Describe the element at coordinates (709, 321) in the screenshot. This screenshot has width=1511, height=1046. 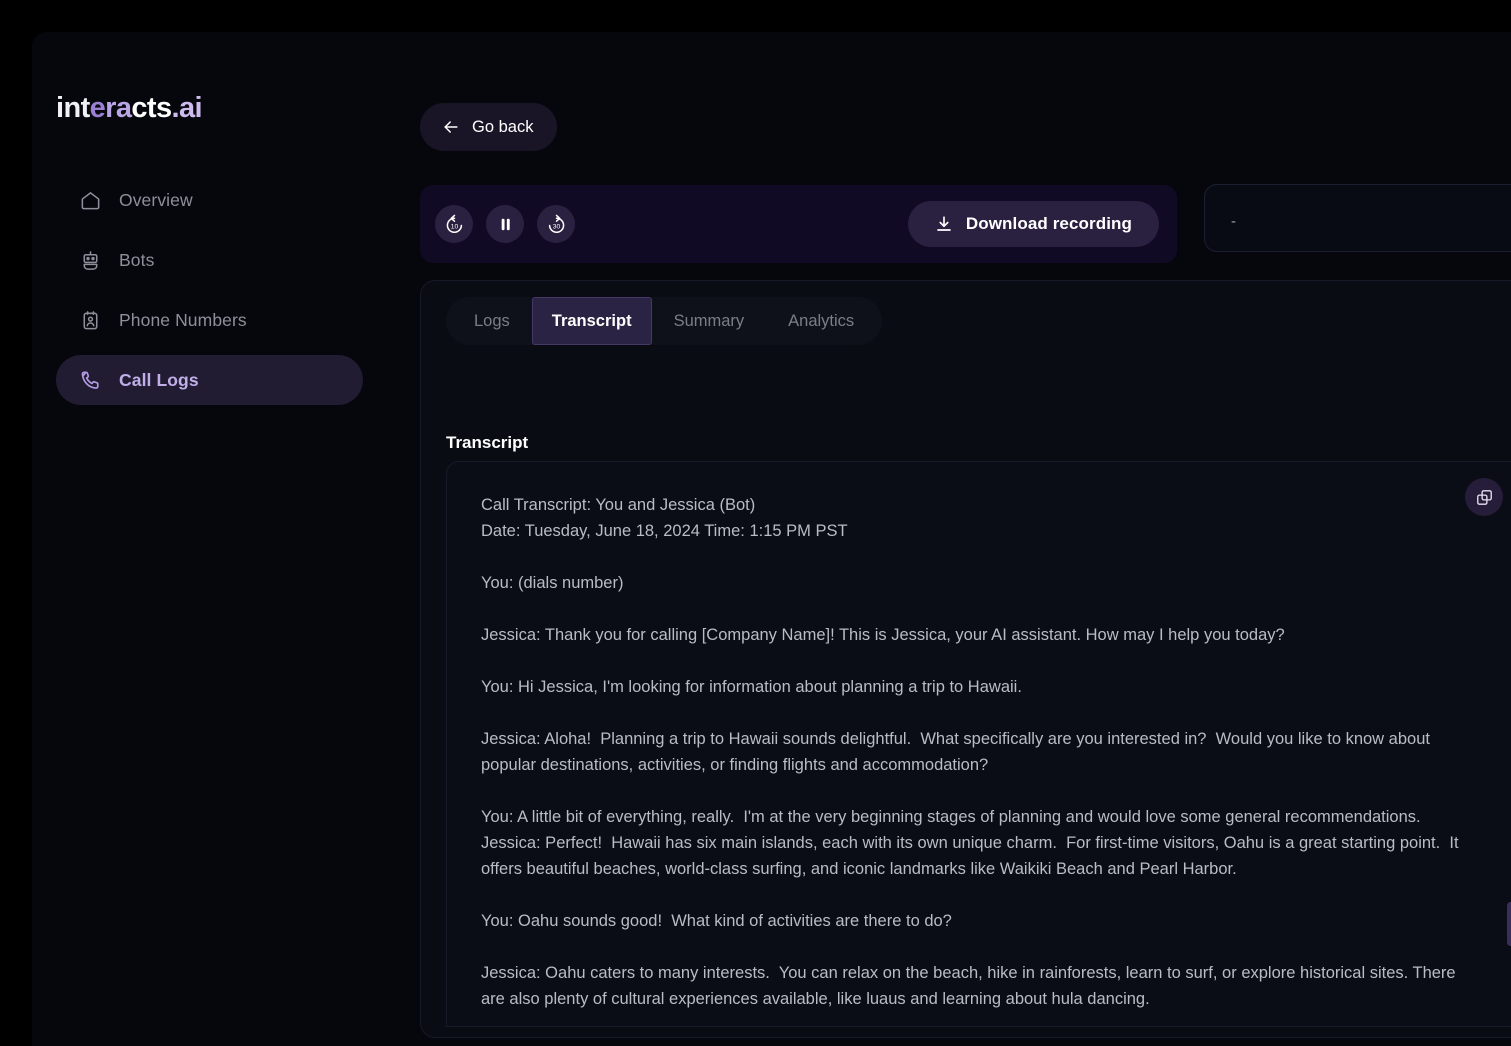
I see `tab-summary: Summary` at that location.